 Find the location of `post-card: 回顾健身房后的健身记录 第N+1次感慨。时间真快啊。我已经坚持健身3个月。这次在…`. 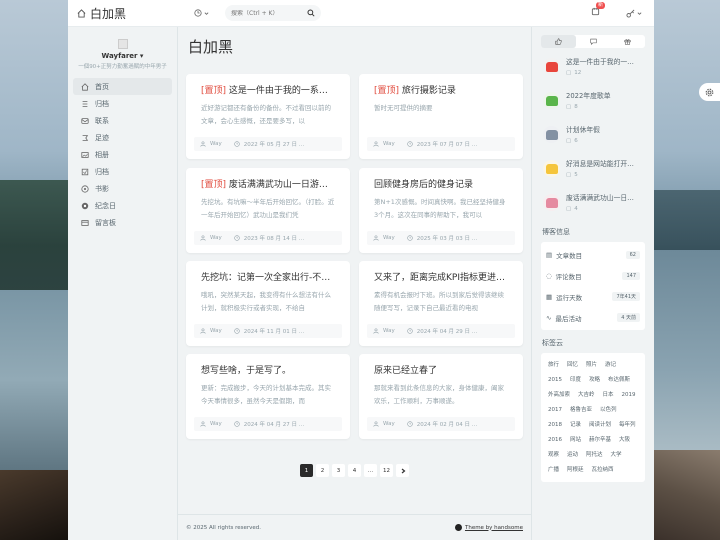

post-card: 回顾健身房后的健身记录 第N+1次感慨。时间真快啊。我已经坚持健身3个月。这次在… is located at coordinates (441, 210).